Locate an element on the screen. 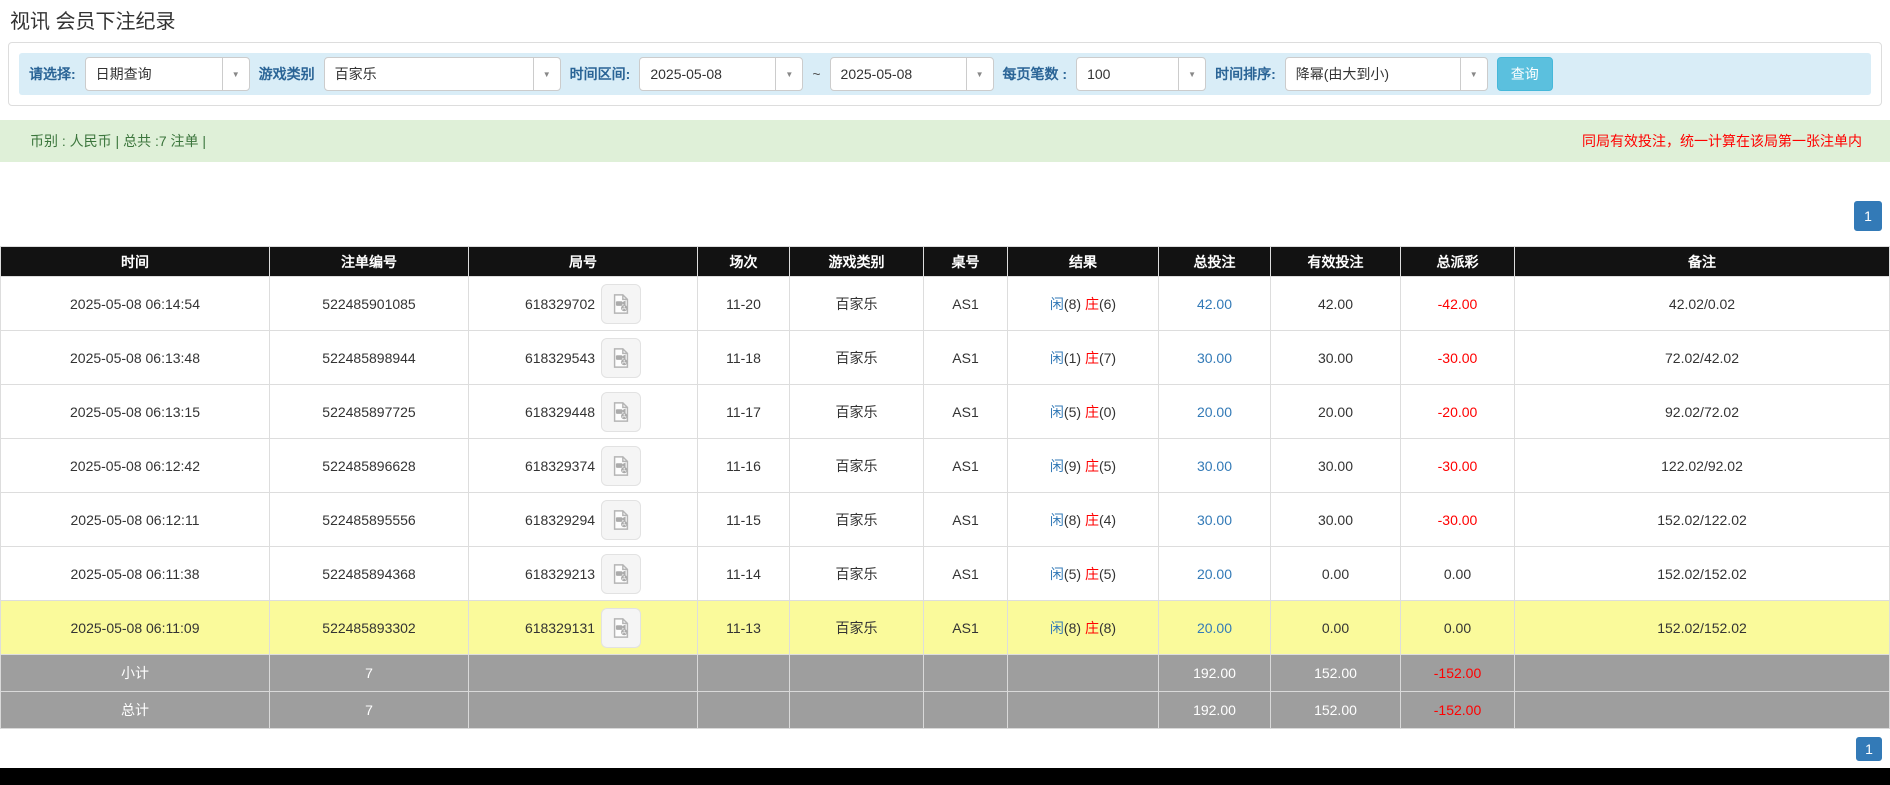 The image size is (1890, 785). time-cell: 2025-05-08 06:13:15 is located at coordinates (135, 411).